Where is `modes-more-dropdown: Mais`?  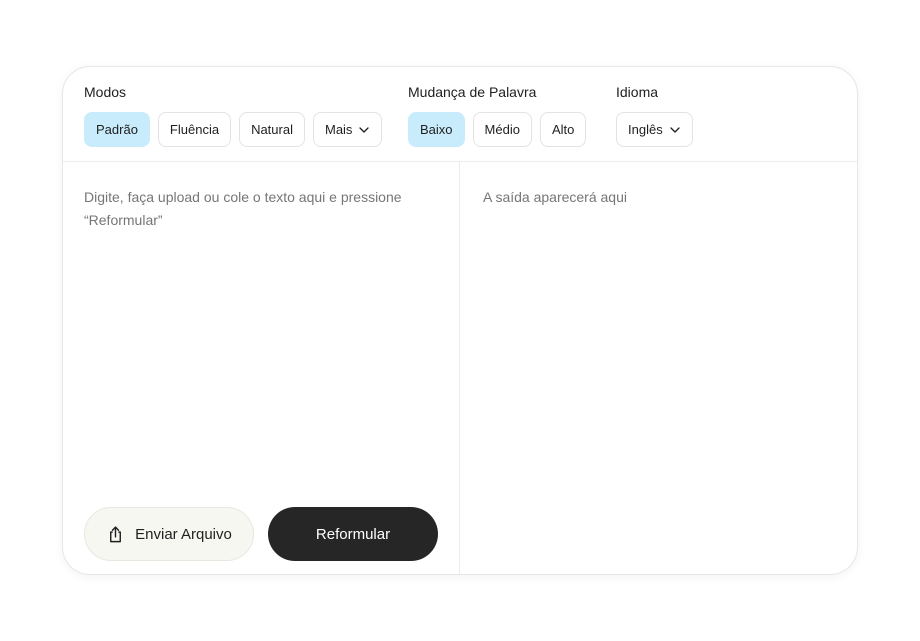 modes-more-dropdown: Mais is located at coordinates (347, 129).